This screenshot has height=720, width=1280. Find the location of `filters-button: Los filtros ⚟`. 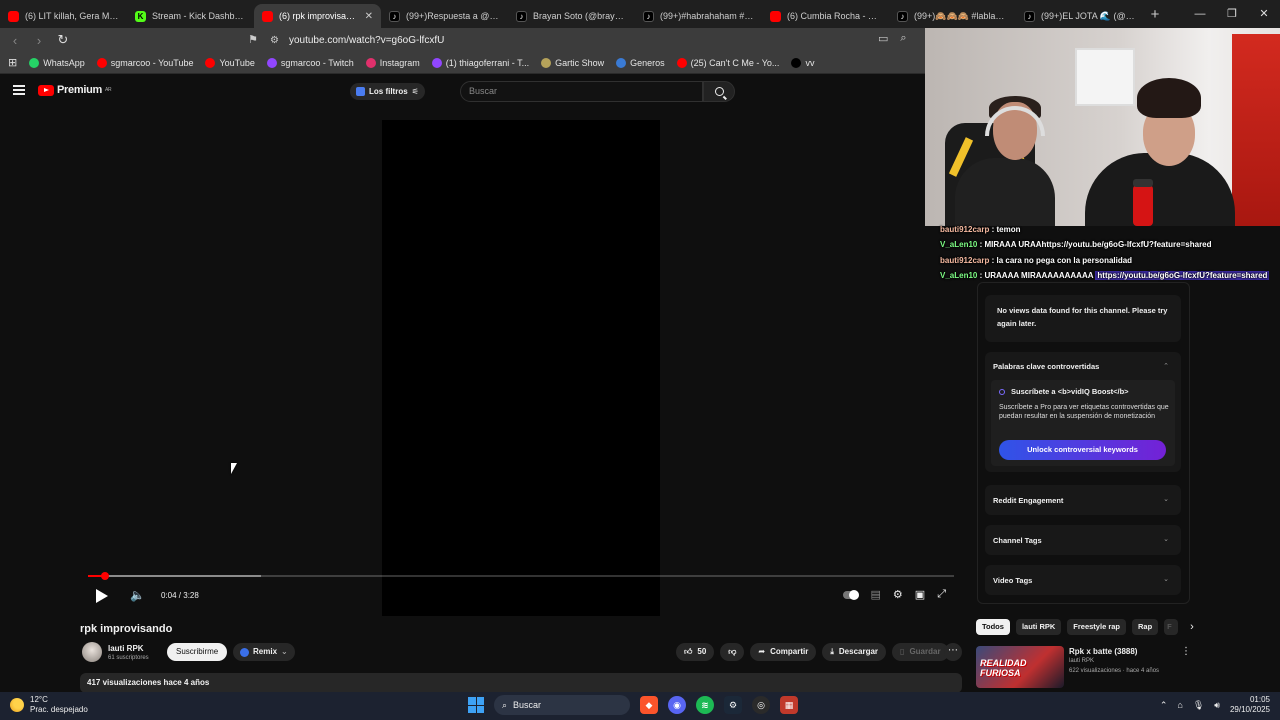

filters-button: Los filtros ⚟ is located at coordinates (387, 91).